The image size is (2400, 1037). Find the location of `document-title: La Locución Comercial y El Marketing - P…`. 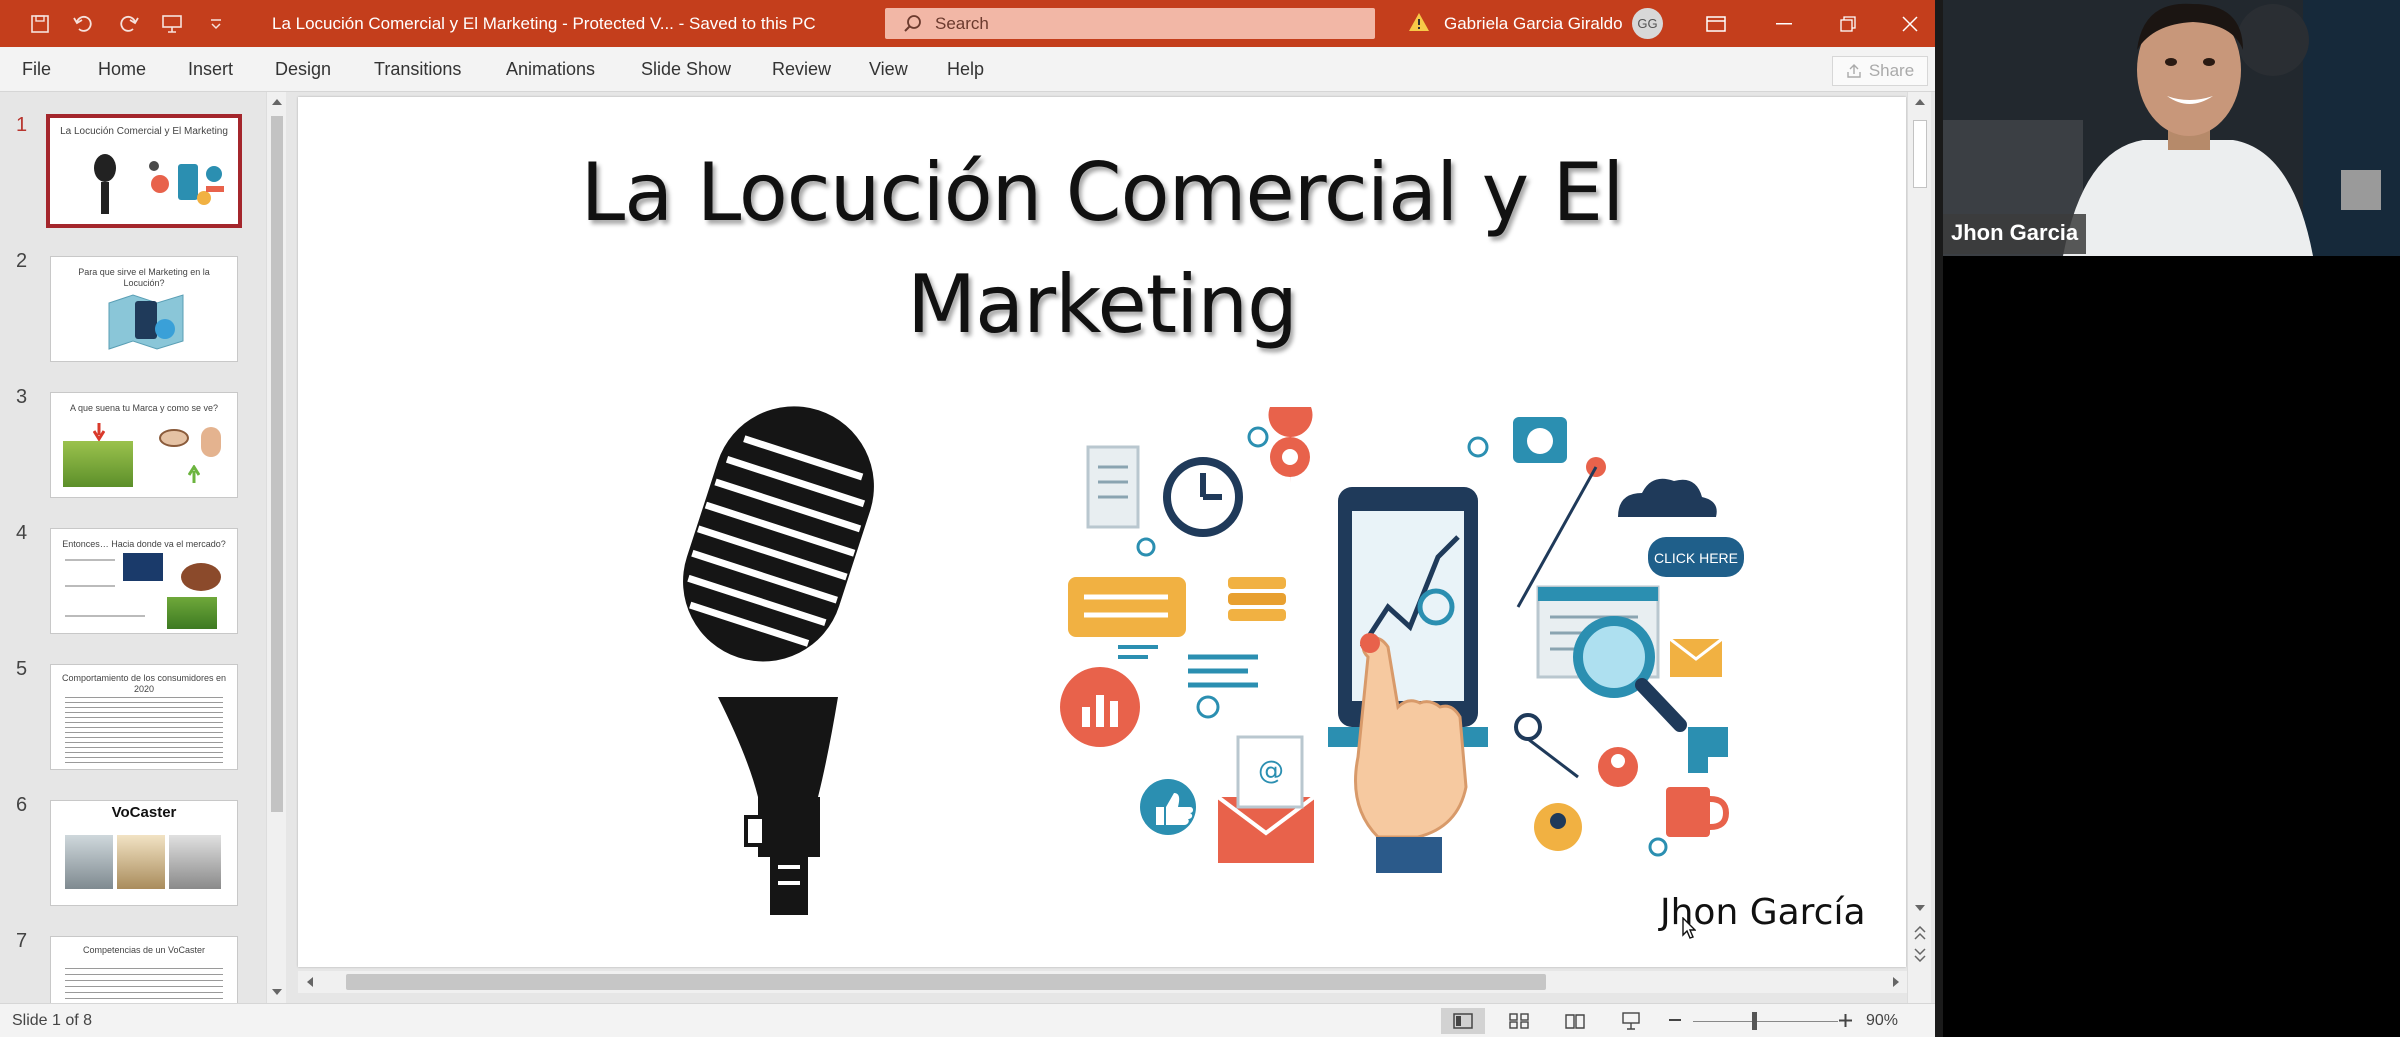

document-title: La Locución Comercial y El Marketing - P… is located at coordinates (544, 23).